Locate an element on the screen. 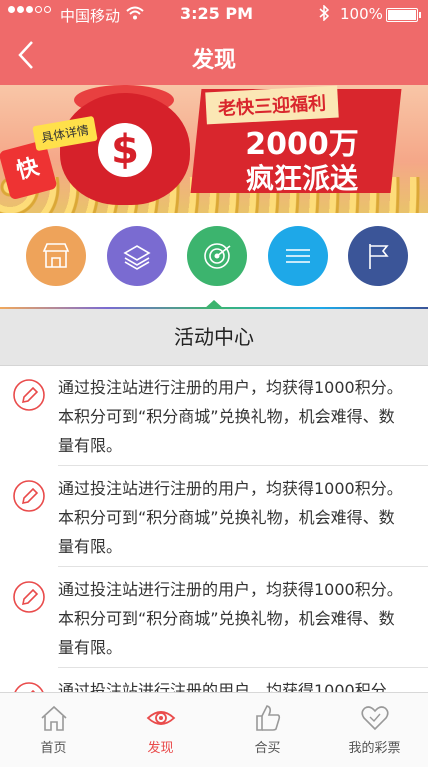  tab-group-buy: 合买 is located at coordinates (267, 730).